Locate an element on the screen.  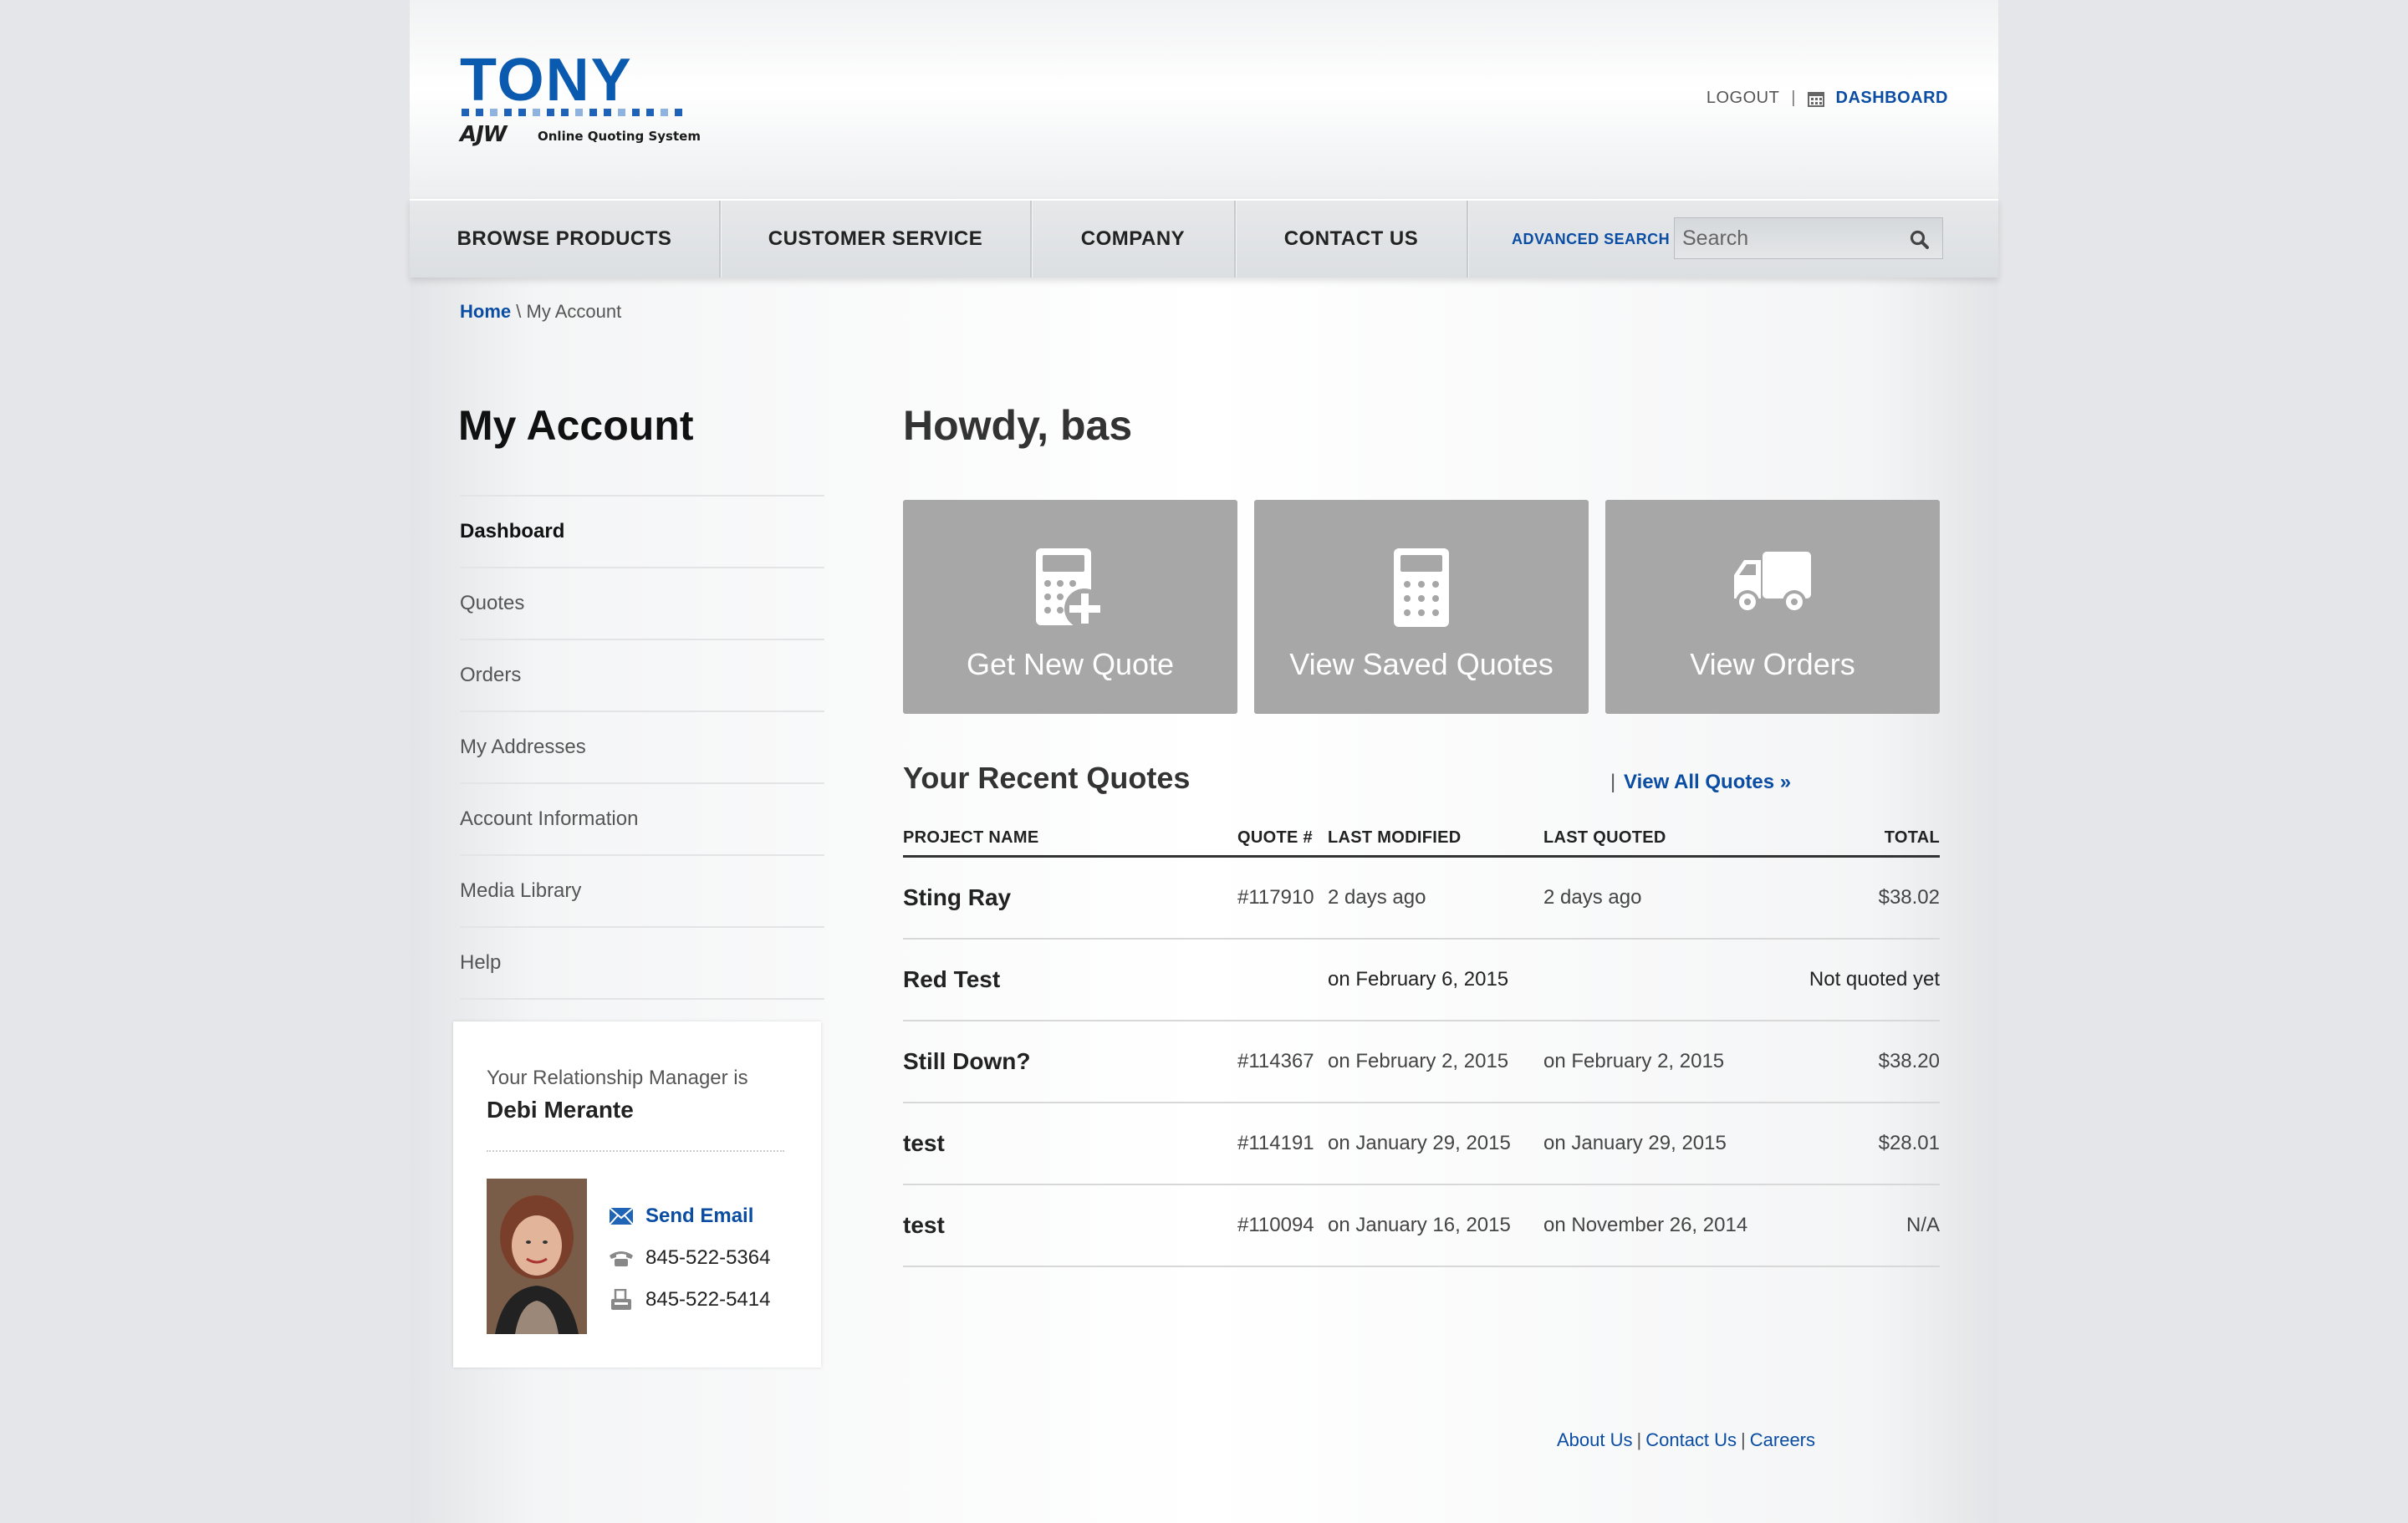
last-modified: on January 29, 2015 is located at coordinates (1419, 1143).